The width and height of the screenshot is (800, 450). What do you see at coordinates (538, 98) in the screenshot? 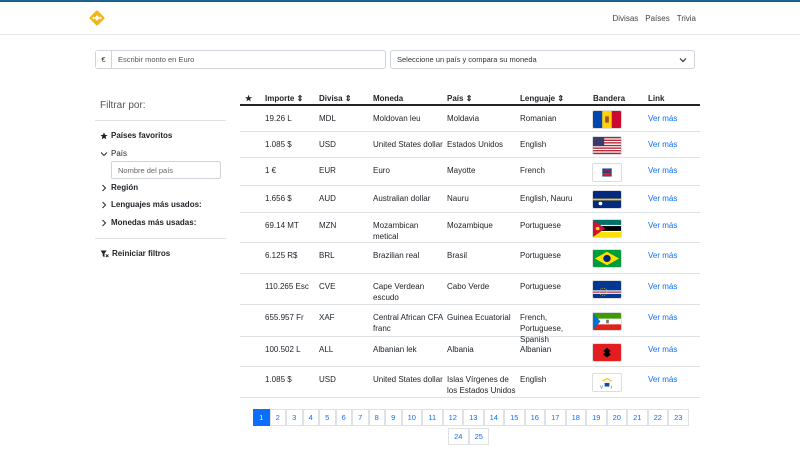
I see `th-language-label: Lenguaje` at bounding box center [538, 98].